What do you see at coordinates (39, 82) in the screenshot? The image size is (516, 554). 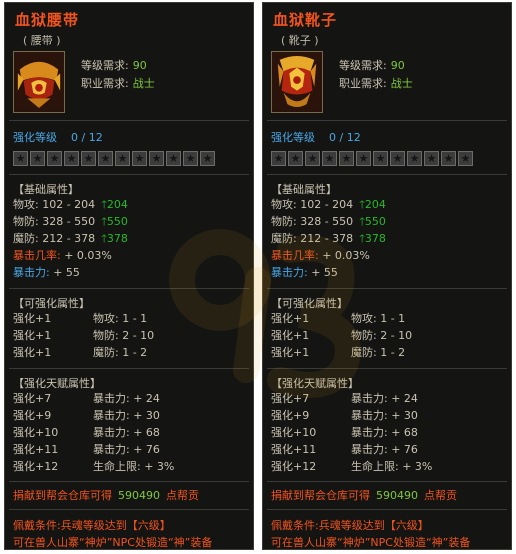 I see `belt-item-icon` at bounding box center [39, 82].